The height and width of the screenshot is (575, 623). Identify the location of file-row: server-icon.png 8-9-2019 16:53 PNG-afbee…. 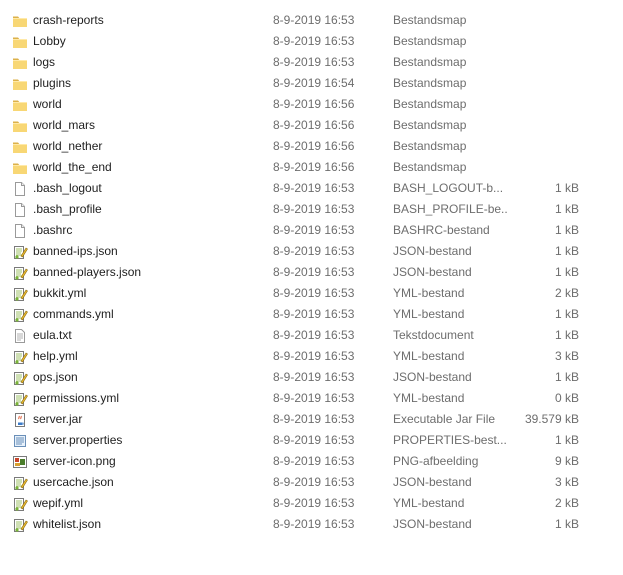
(311, 461).